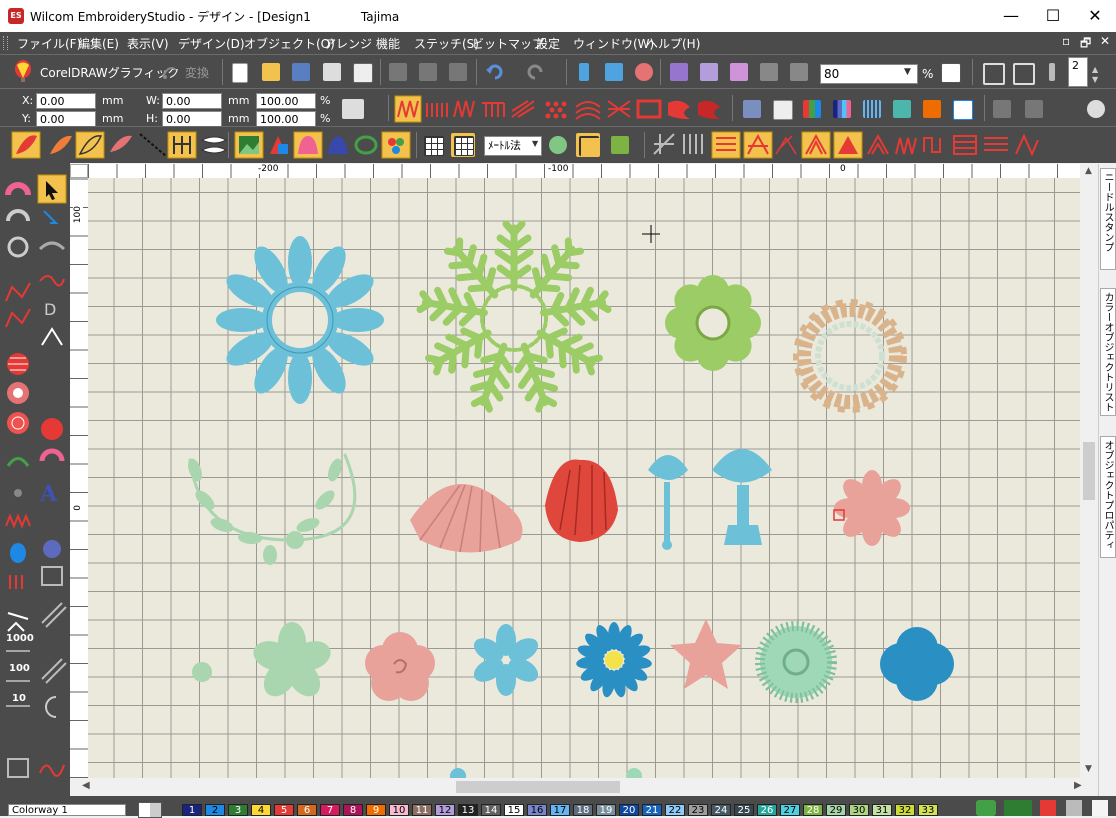 This screenshot has height=818, width=1116. What do you see at coordinates (799, 72) in the screenshot?
I see `show-bitmaps-button` at bounding box center [799, 72].